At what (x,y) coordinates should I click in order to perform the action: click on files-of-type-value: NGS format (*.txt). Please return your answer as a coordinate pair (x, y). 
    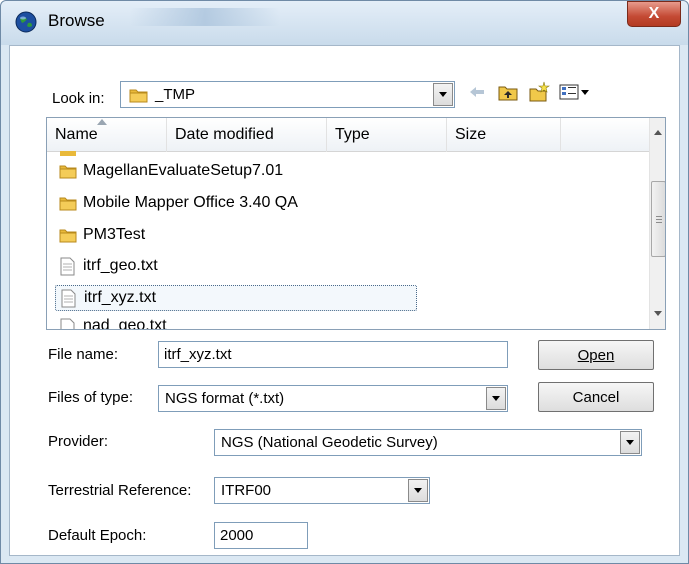
    Looking at the image, I should click on (225, 398).